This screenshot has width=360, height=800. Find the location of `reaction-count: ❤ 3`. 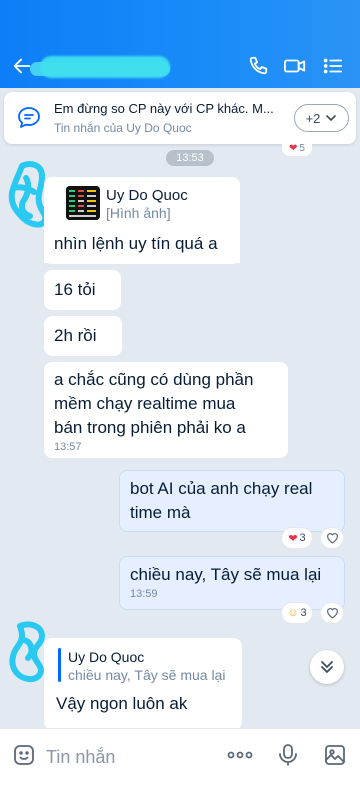

reaction-count: ❤ 3 is located at coordinates (297, 538).